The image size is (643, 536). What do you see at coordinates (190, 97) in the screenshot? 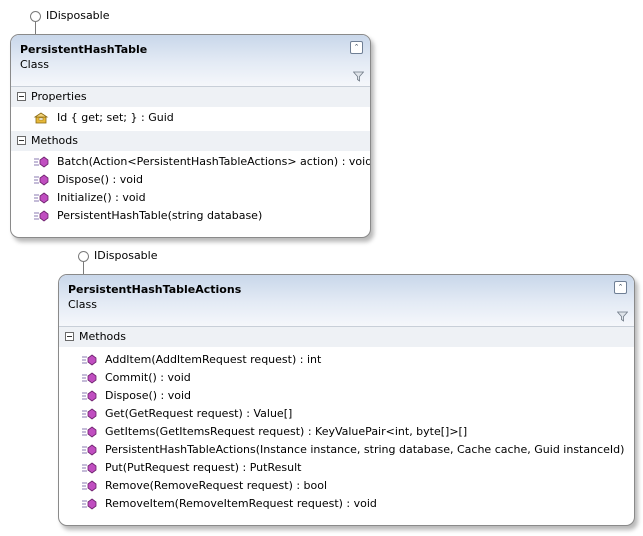
I see `compartment-header-properties: Properties` at bounding box center [190, 97].